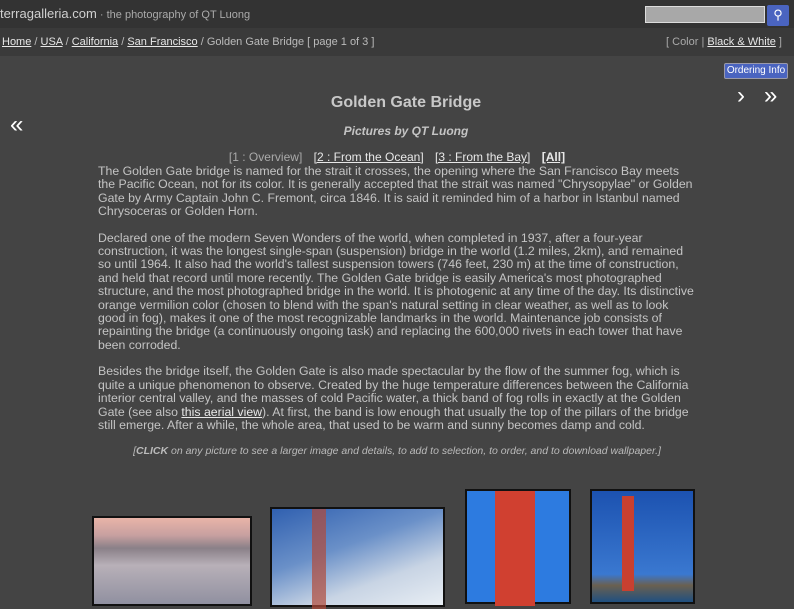 This screenshot has width=794, height=609. Describe the element at coordinates (756, 71) in the screenshot. I see `ordering-info-button: Ordering Info` at that location.